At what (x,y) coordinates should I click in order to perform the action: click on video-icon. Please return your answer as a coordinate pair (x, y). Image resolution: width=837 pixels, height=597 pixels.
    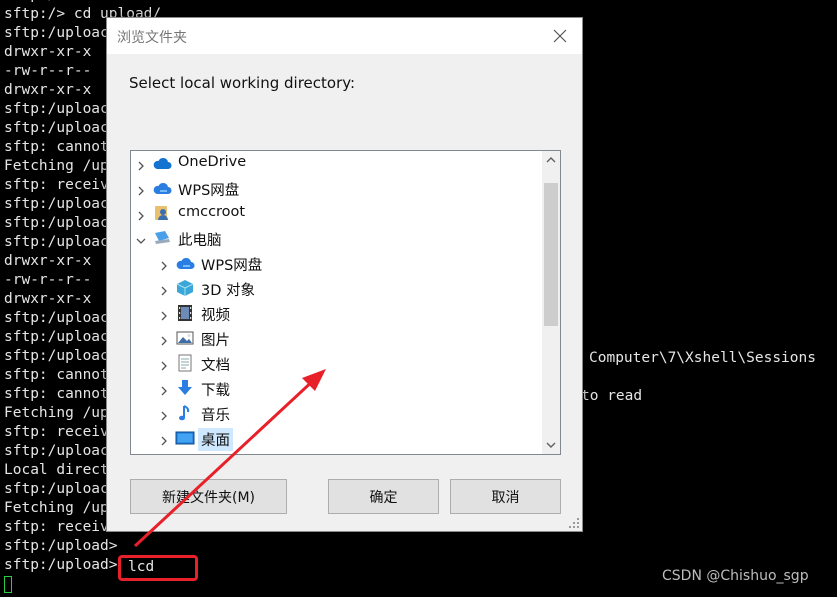
    Looking at the image, I should click on (185, 313).